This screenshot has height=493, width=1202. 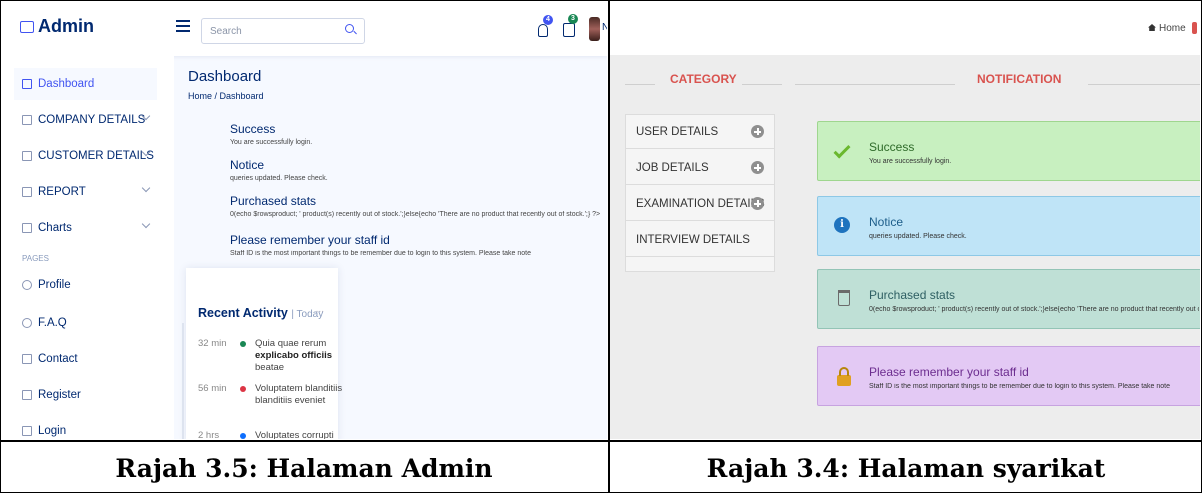 I want to click on activity-timeline, so click(x=183, y=381).